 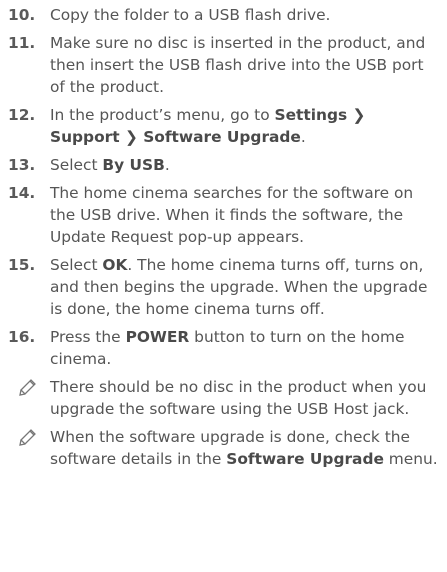 I want to click on text-run: Press the, so click(x=88, y=337).